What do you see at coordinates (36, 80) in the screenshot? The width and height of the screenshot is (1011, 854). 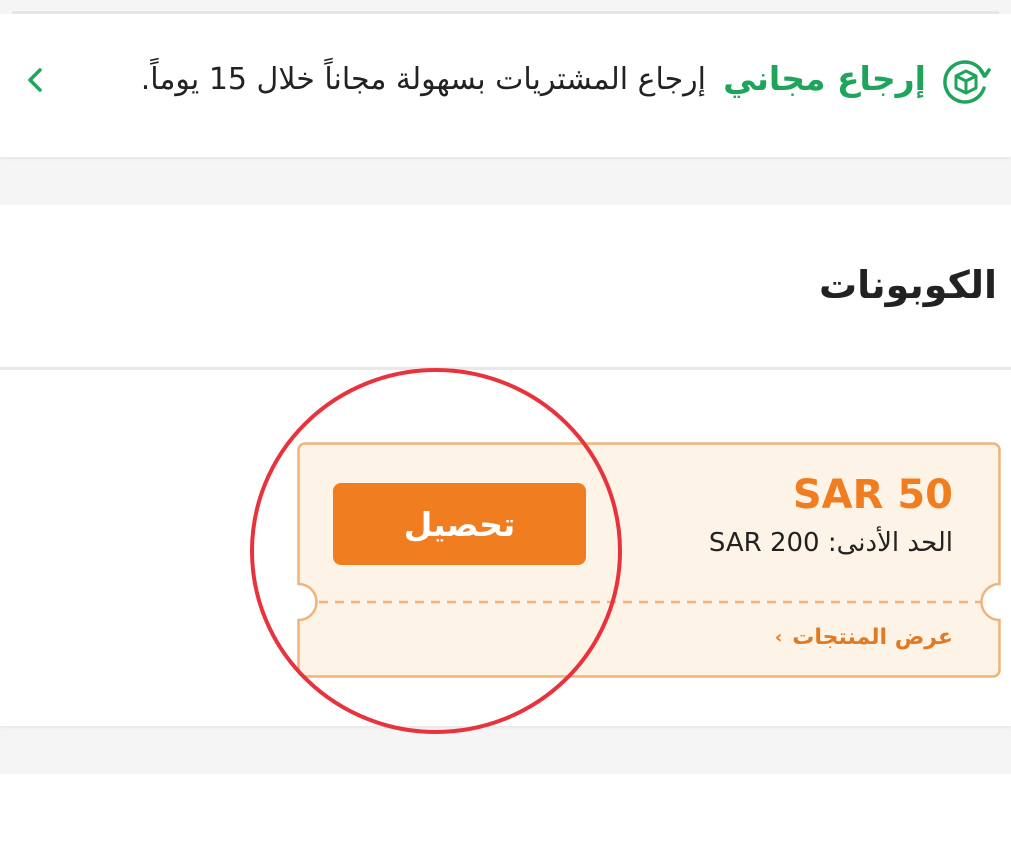 I see `chevron-left-icon` at bounding box center [36, 80].